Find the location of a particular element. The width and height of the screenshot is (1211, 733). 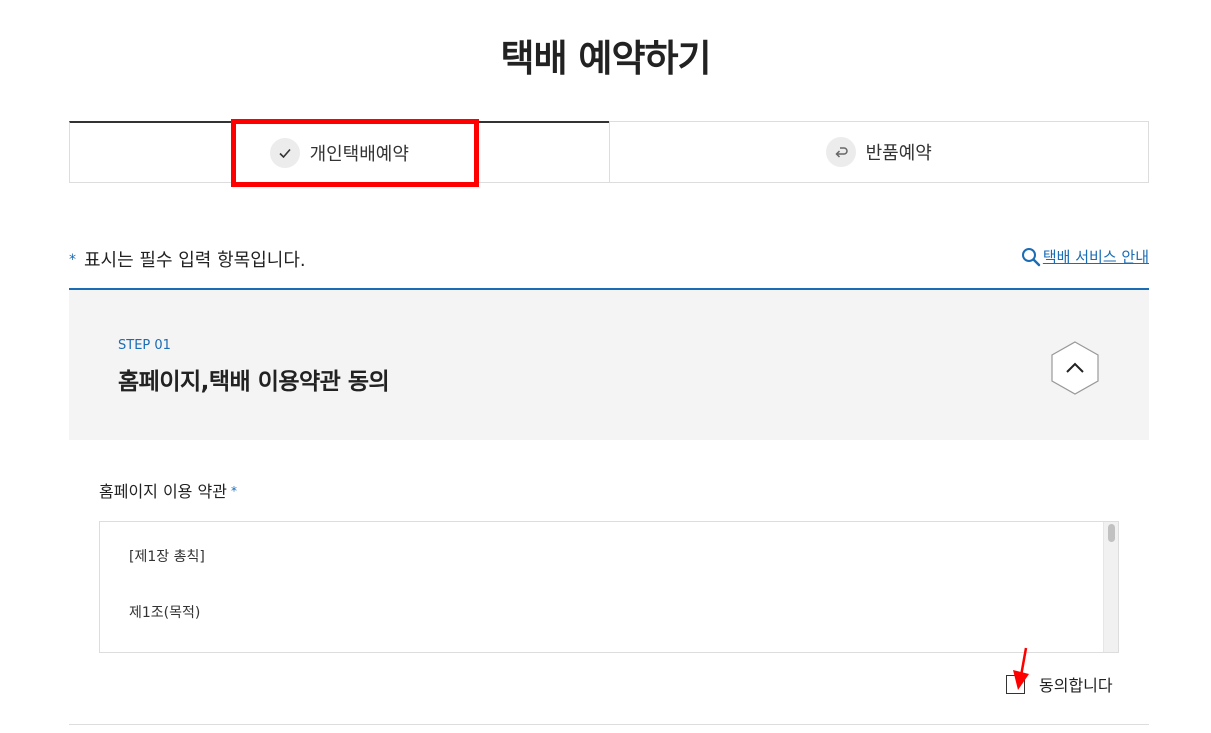

agree-checkbox is located at coordinates (1015, 684).